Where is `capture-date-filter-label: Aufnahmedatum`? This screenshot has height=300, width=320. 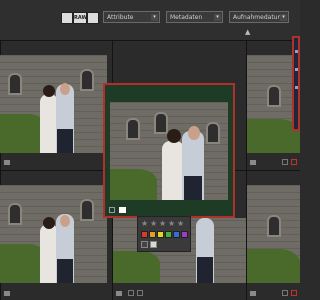 capture-date-filter-label: Aufnahmedatum is located at coordinates (258, 17).